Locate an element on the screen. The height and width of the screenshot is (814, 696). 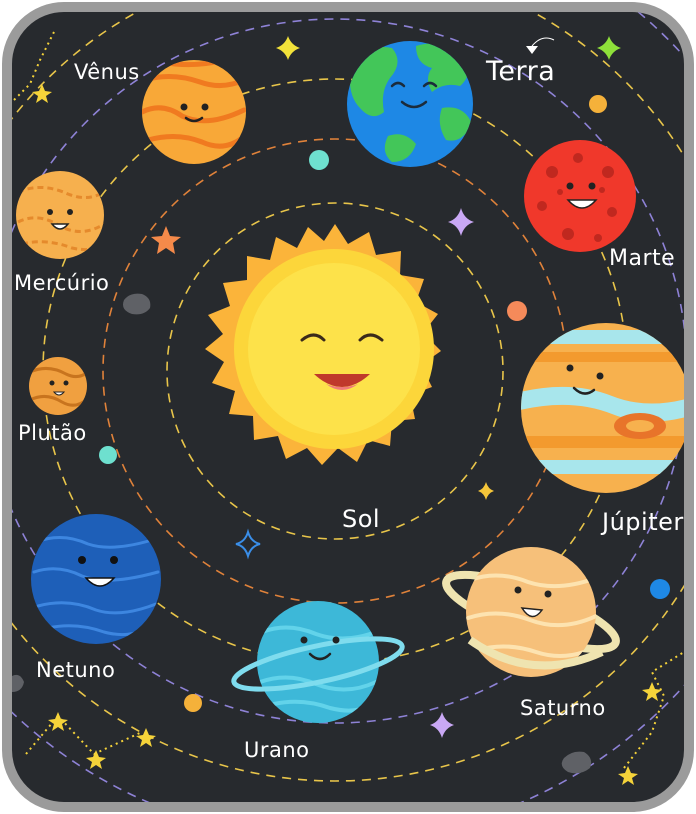
saturn-label: Saturno is located at coordinates (563, 708).